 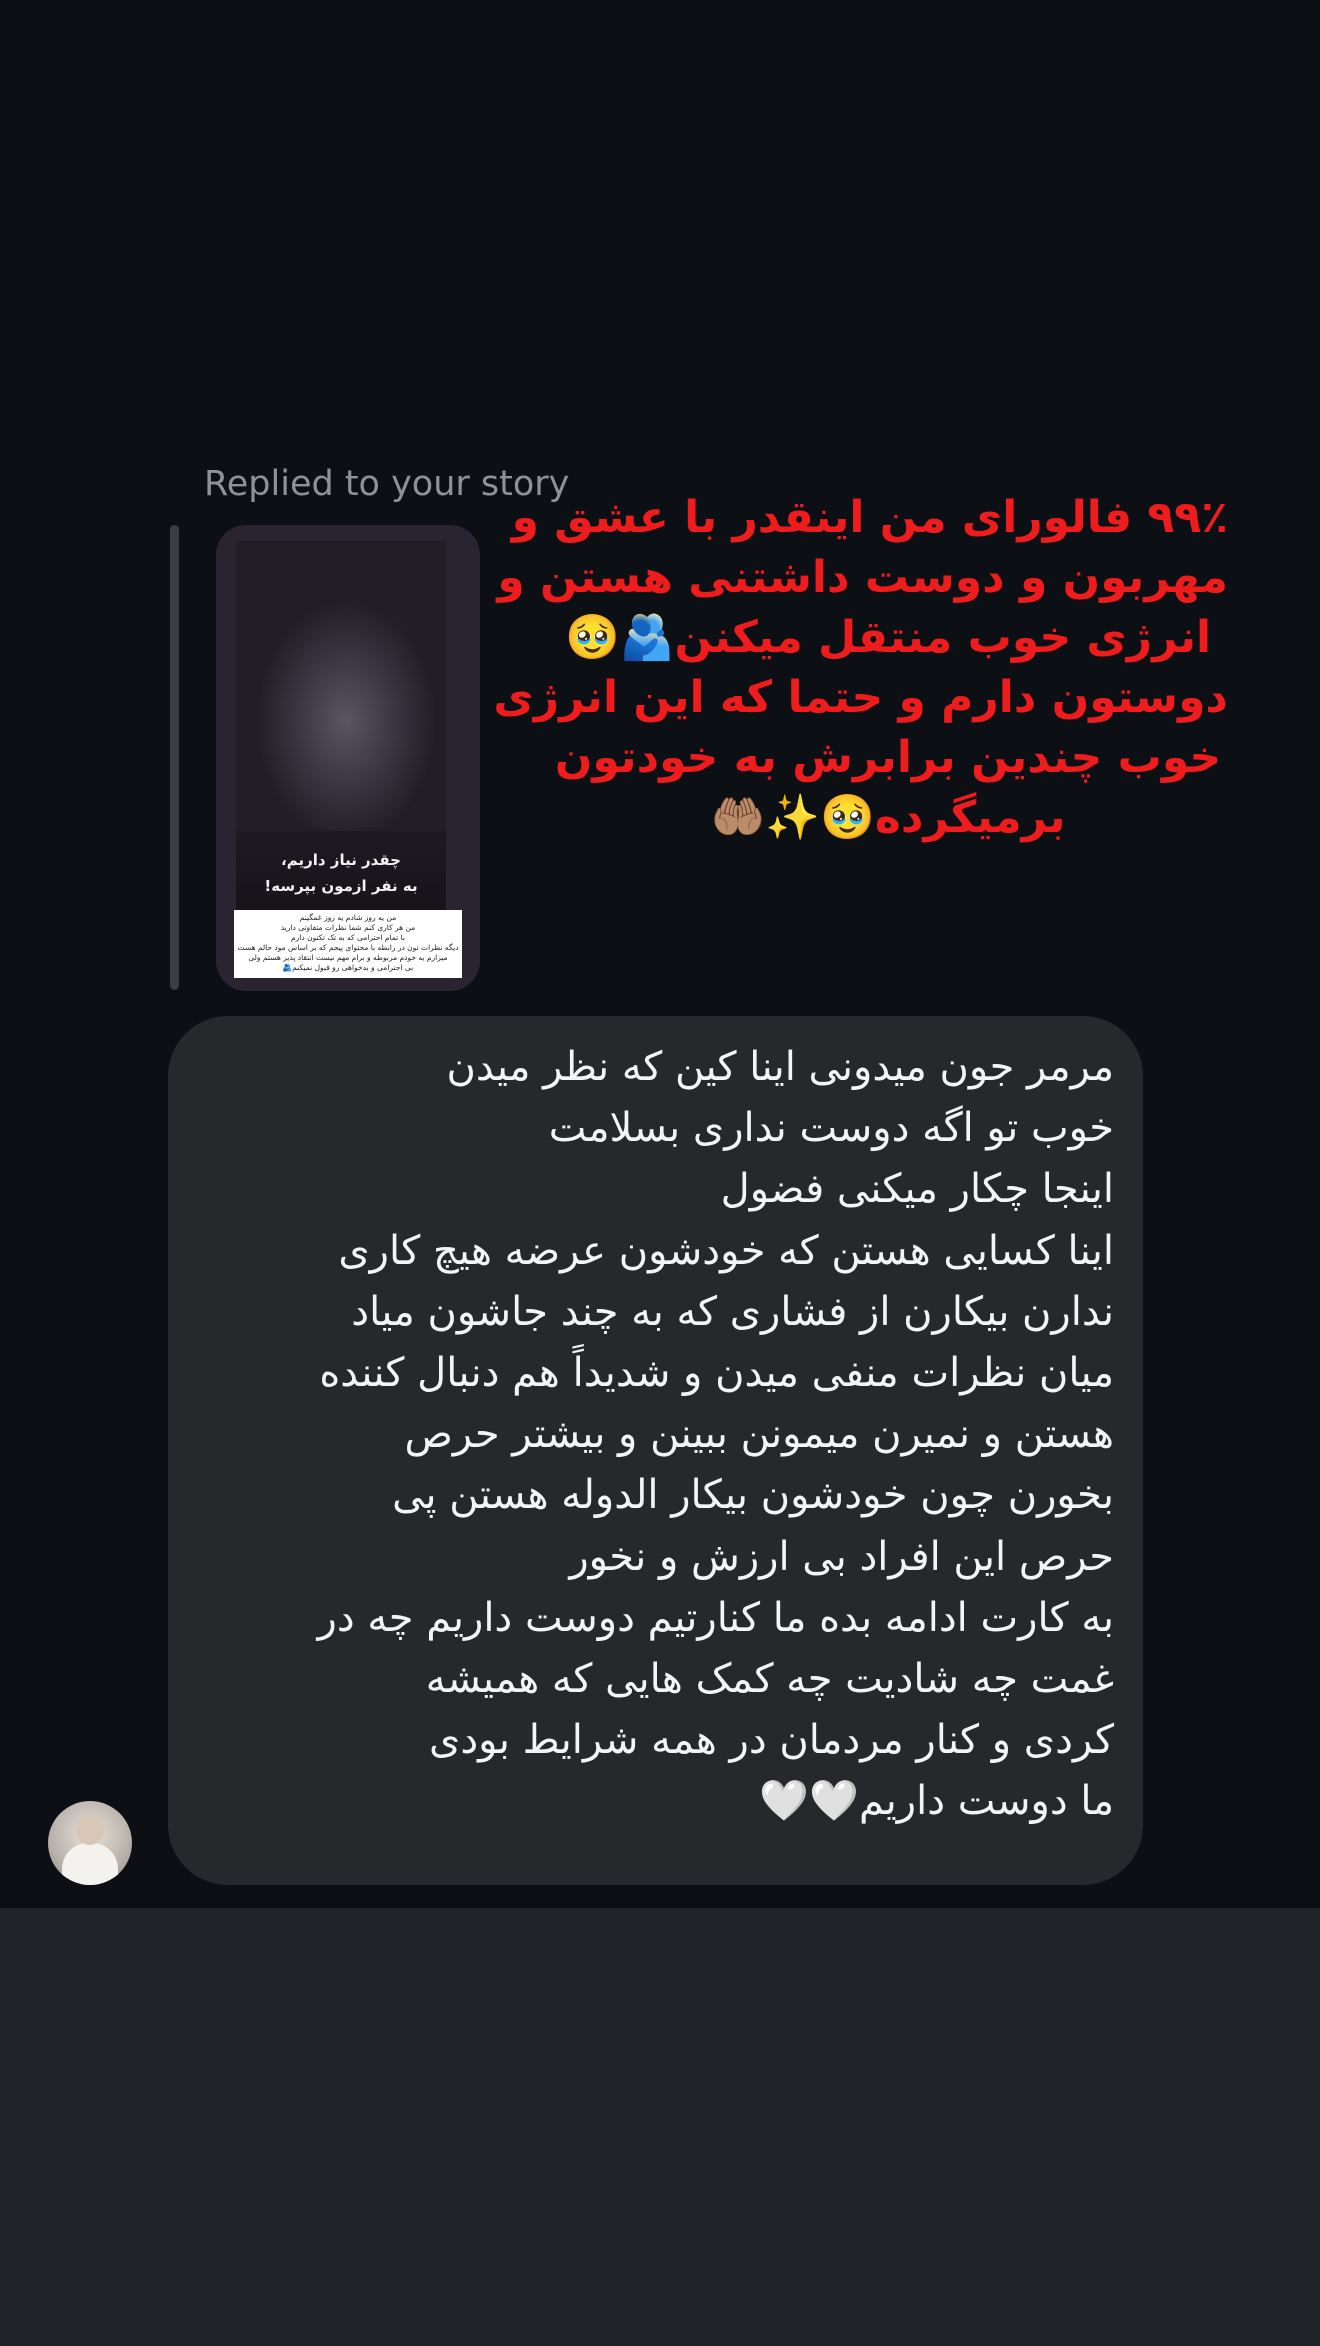 What do you see at coordinates (888, 637) in the screenshot?
I see `story-reply-line: انرژی خوب منتقل میکنن🫂🥹` at bounding box center [888, 637].